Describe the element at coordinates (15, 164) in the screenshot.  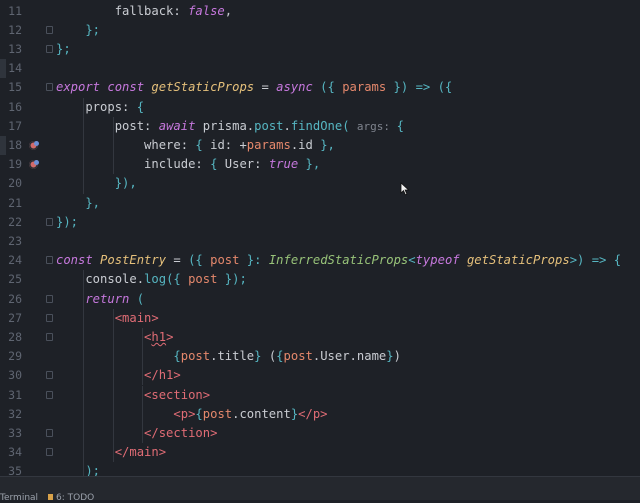
I see `line-number: 19` at that location.